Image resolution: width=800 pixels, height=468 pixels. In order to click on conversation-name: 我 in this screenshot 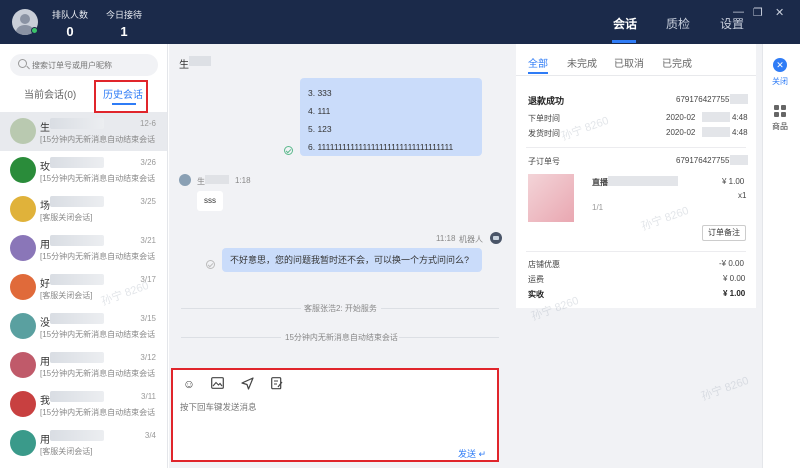, I will do `click(45, 401)`.